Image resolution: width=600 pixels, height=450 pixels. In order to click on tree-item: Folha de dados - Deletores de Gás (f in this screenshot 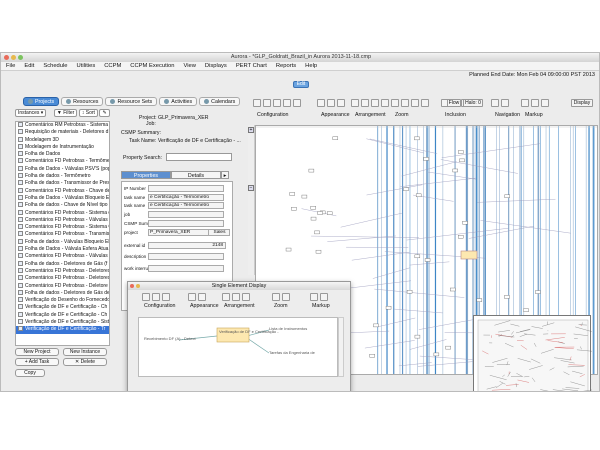, I will do `click(62, 264)`.